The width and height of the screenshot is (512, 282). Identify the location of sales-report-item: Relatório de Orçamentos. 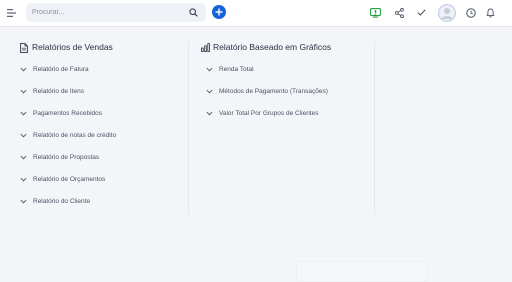
(62, 179).